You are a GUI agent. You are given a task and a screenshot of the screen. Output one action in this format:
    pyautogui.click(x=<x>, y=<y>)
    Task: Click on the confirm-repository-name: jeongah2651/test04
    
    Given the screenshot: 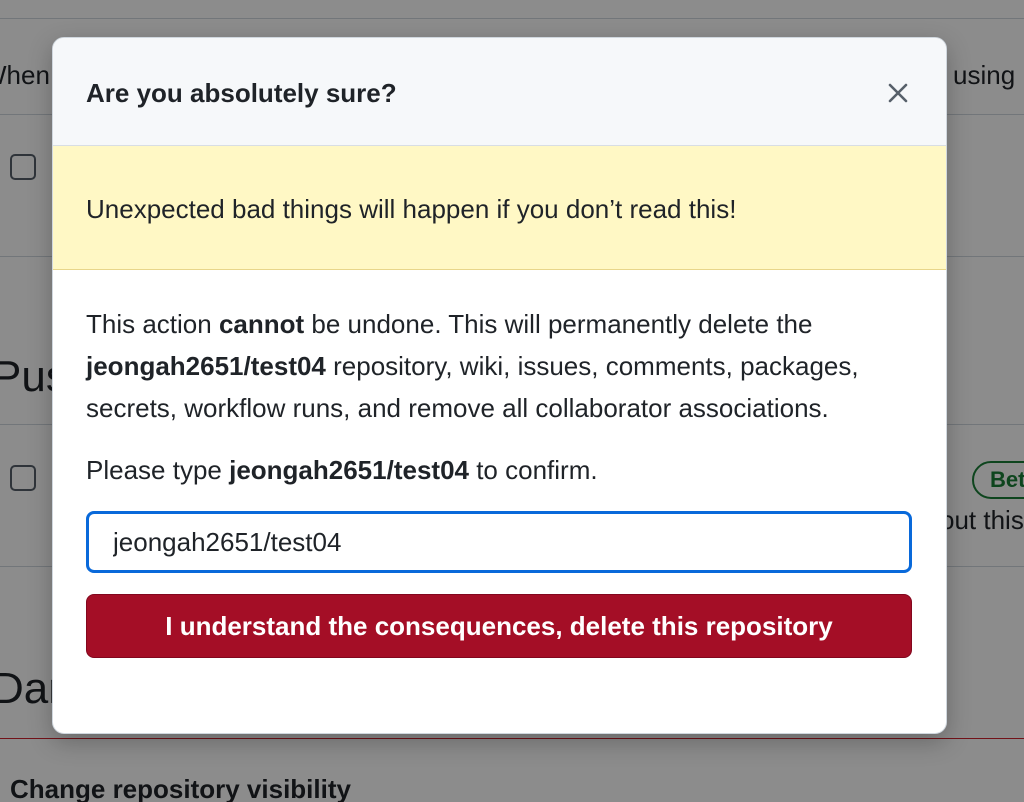 What is the action you would take?
    pyautogui.click(x=349, y=470)
    